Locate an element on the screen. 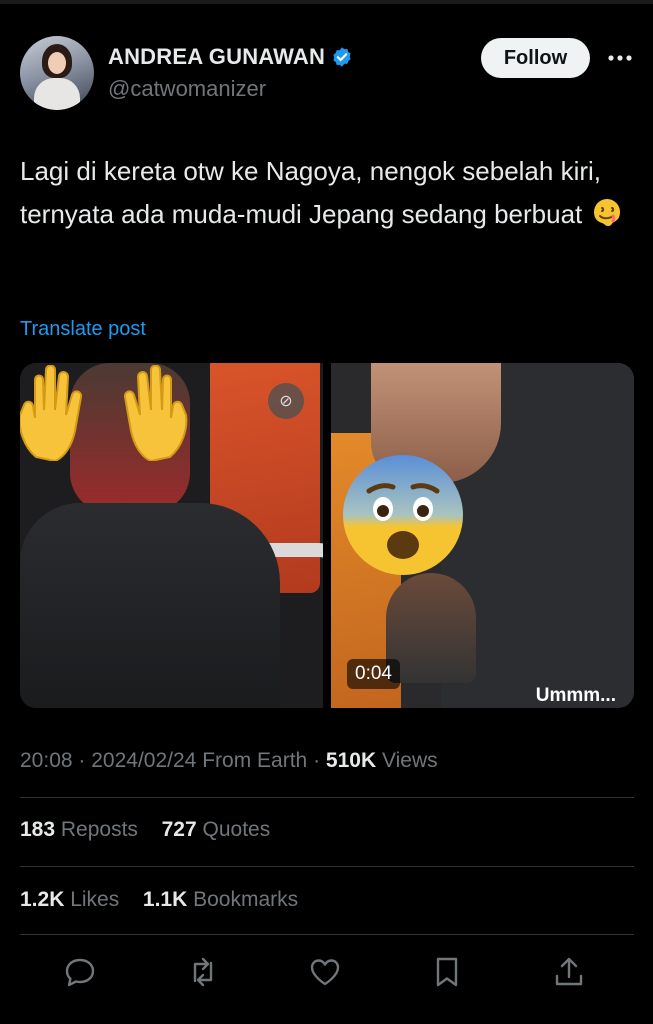 Image resolution: width=653 pixels, height=1024 pixels. post-date: 2024/02/24 is located at coordinates (143, 760).